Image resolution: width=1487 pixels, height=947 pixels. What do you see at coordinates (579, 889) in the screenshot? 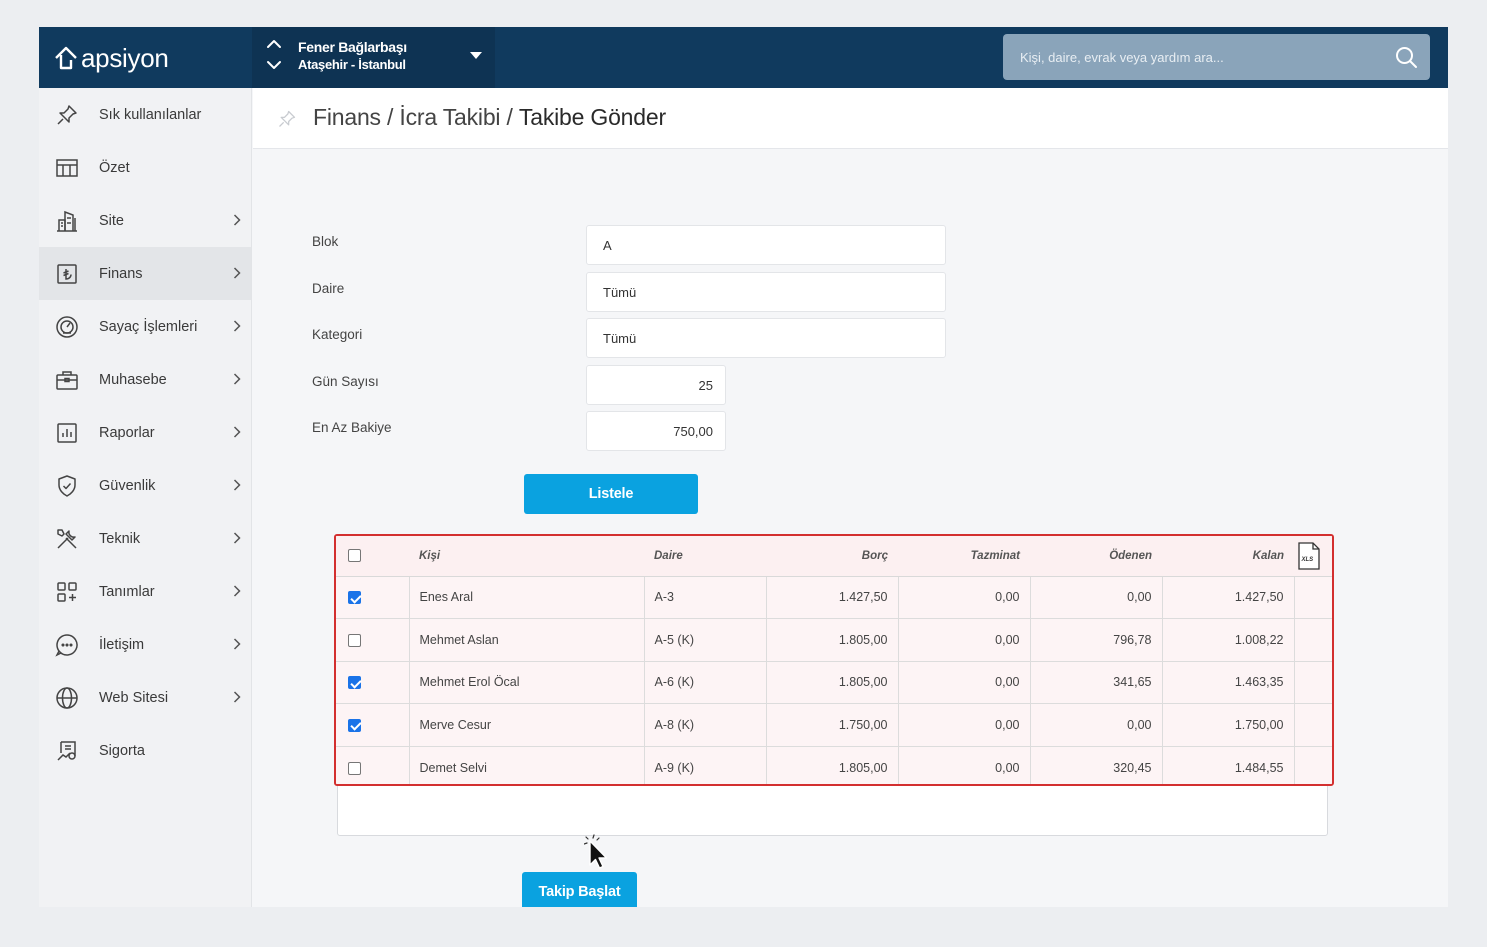
I see `takip-baslat-button: Takip Başlat` at bounding box center [579, 889].